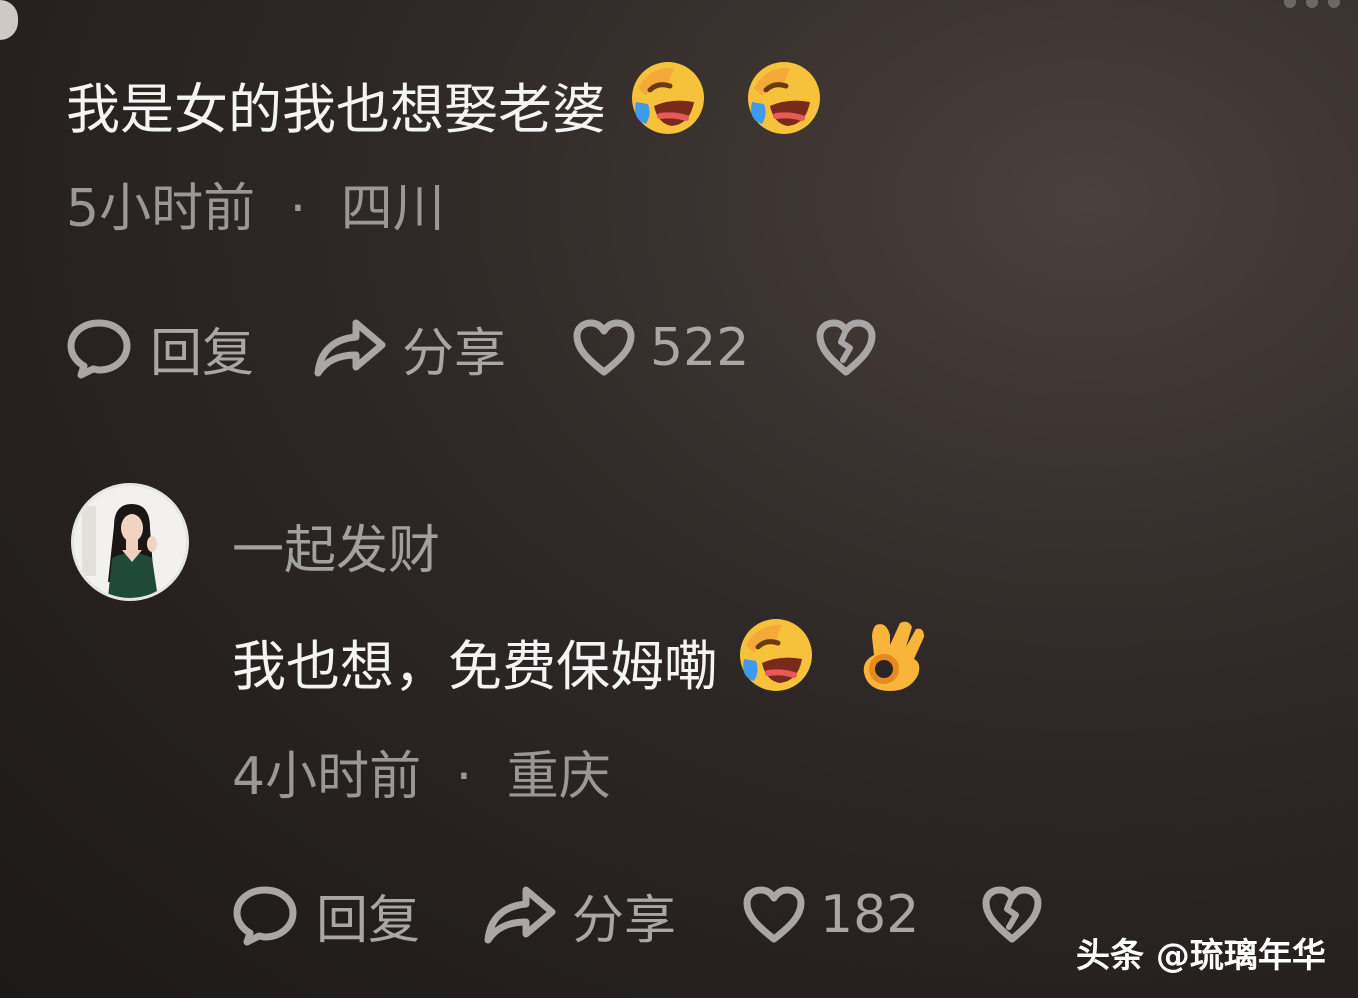 Image resolution: width=1358 pixels, height=998 pixels. I want to click on watermark: 头条 @琉璃年华, so click(1201, 956).